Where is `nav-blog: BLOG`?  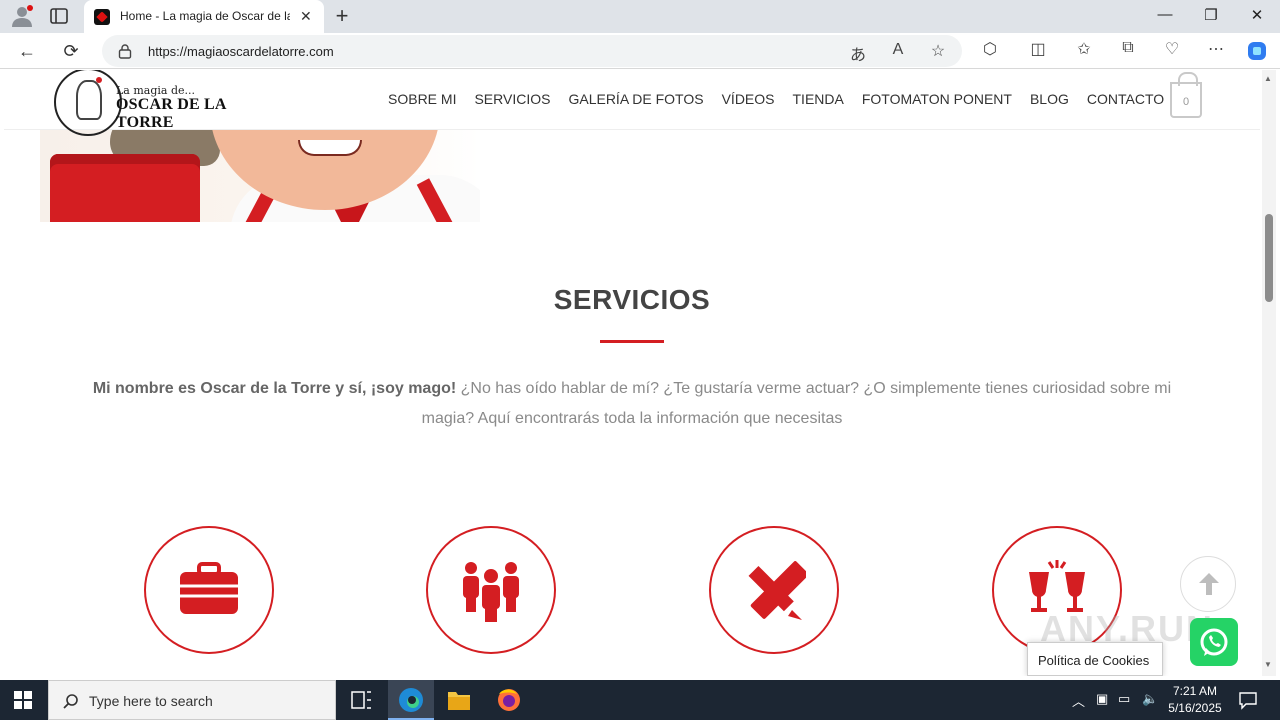 nav-blog: BLOG is located at coordinates (1049, 99).